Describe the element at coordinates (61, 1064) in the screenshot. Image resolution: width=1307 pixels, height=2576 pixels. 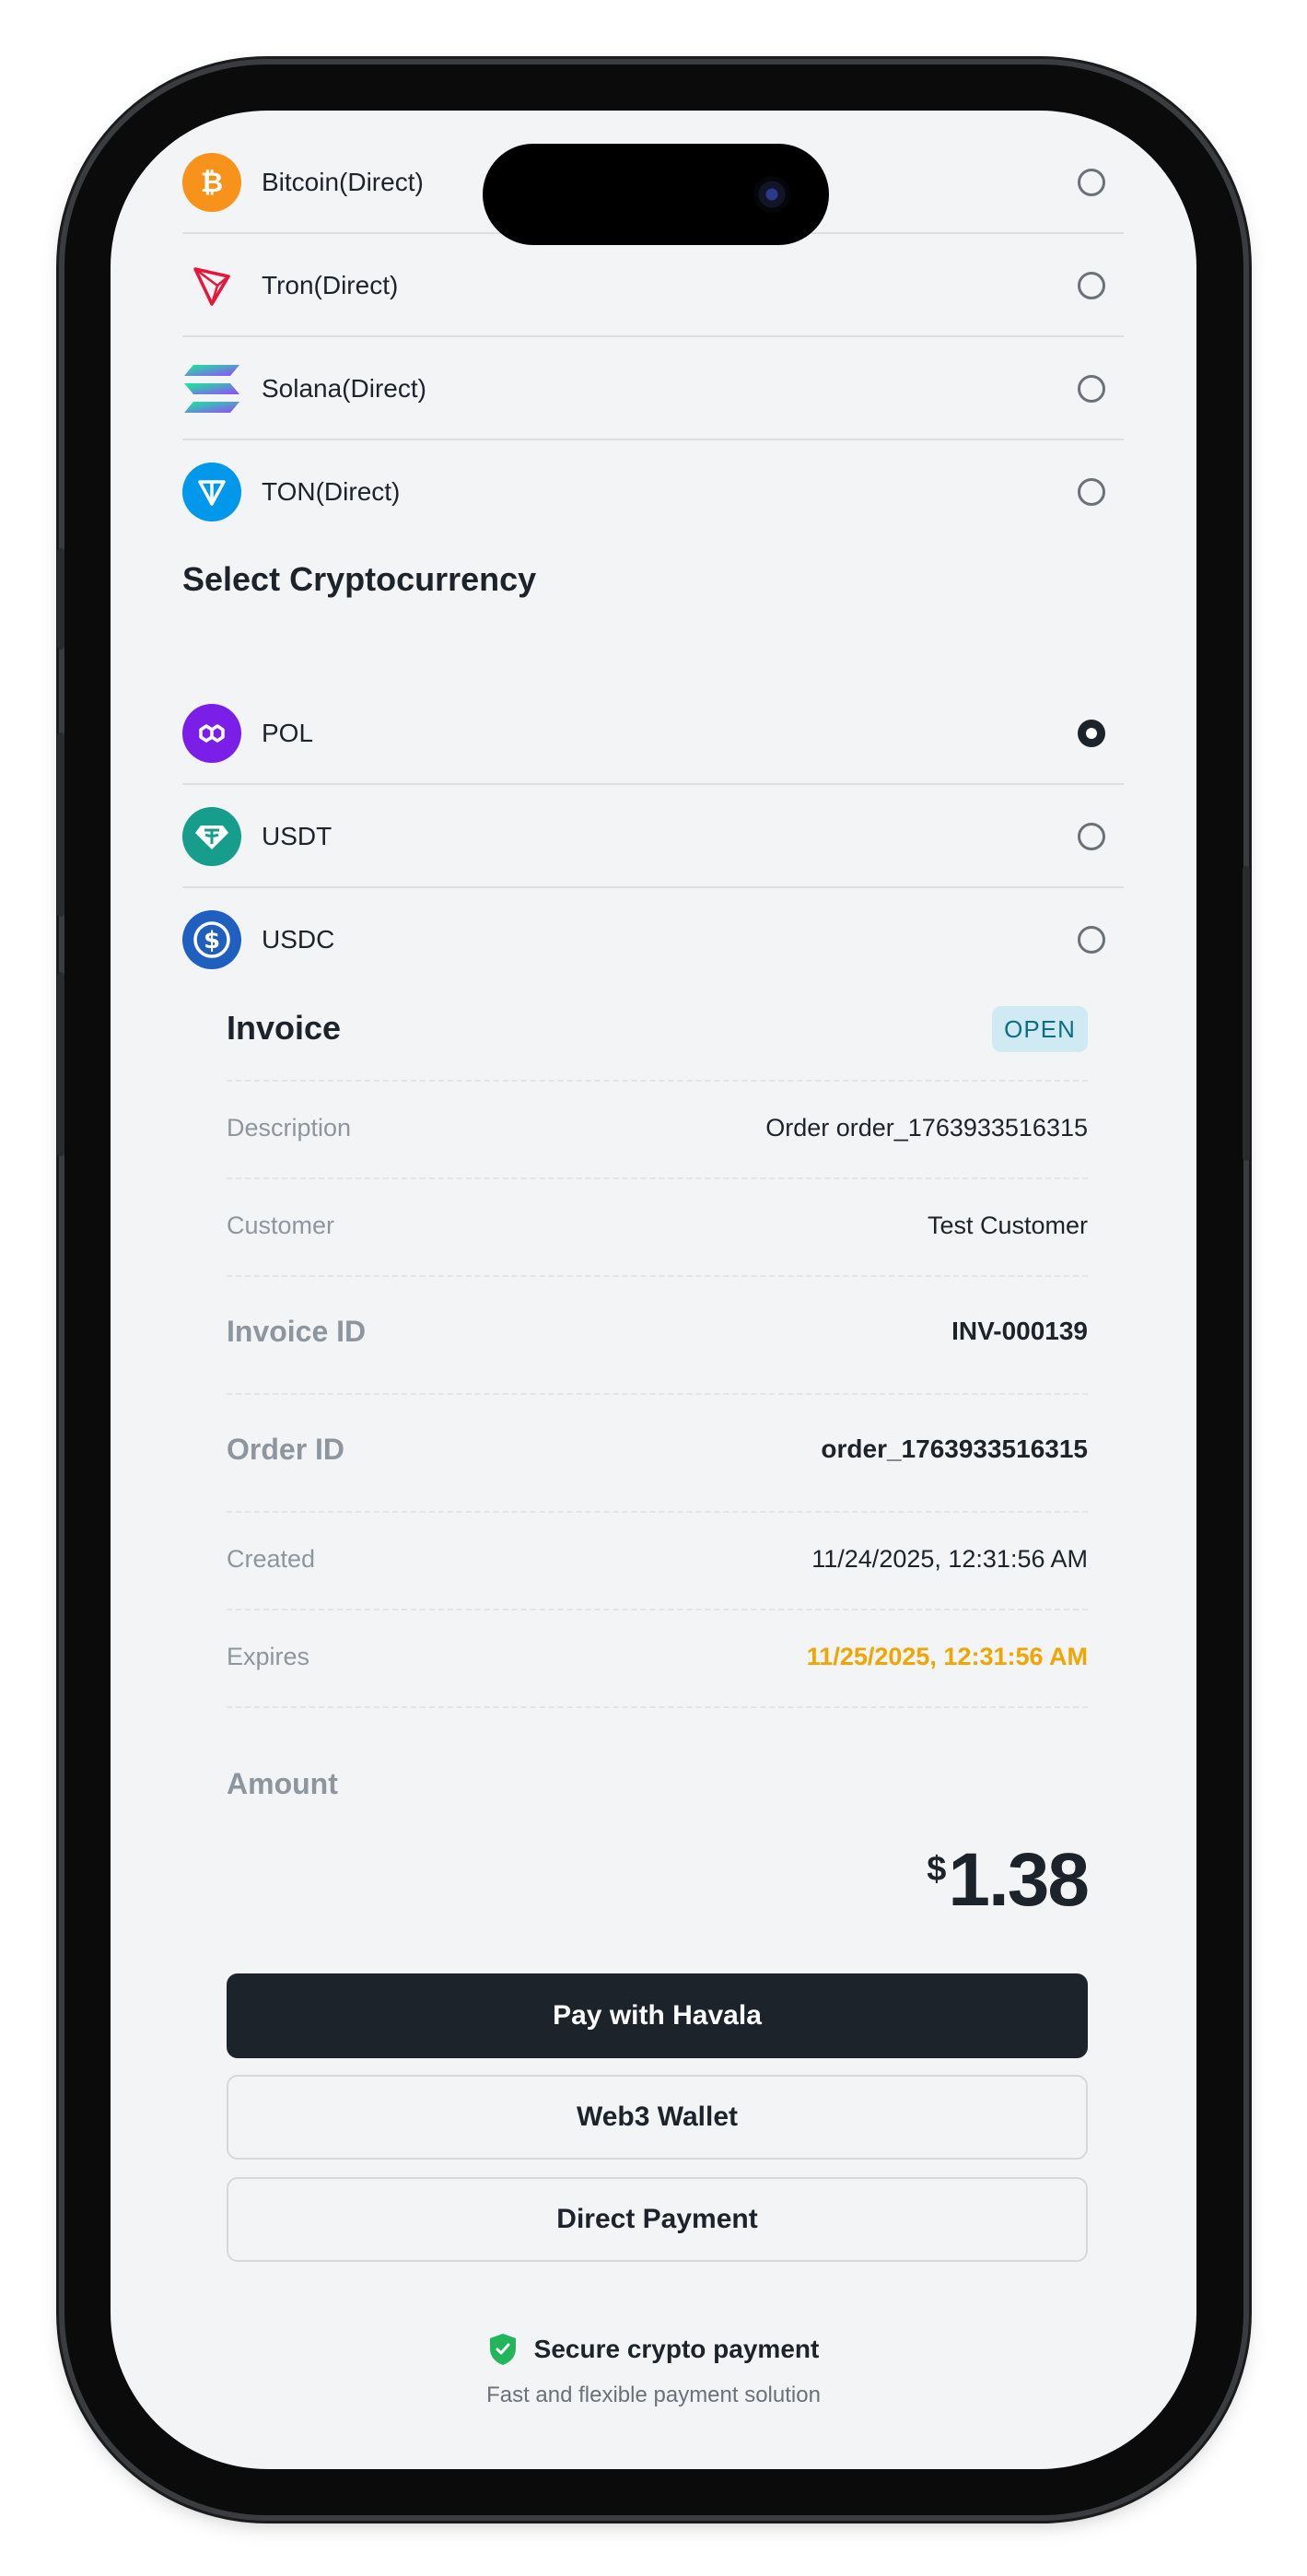
I see `volume-down-button` at that location.